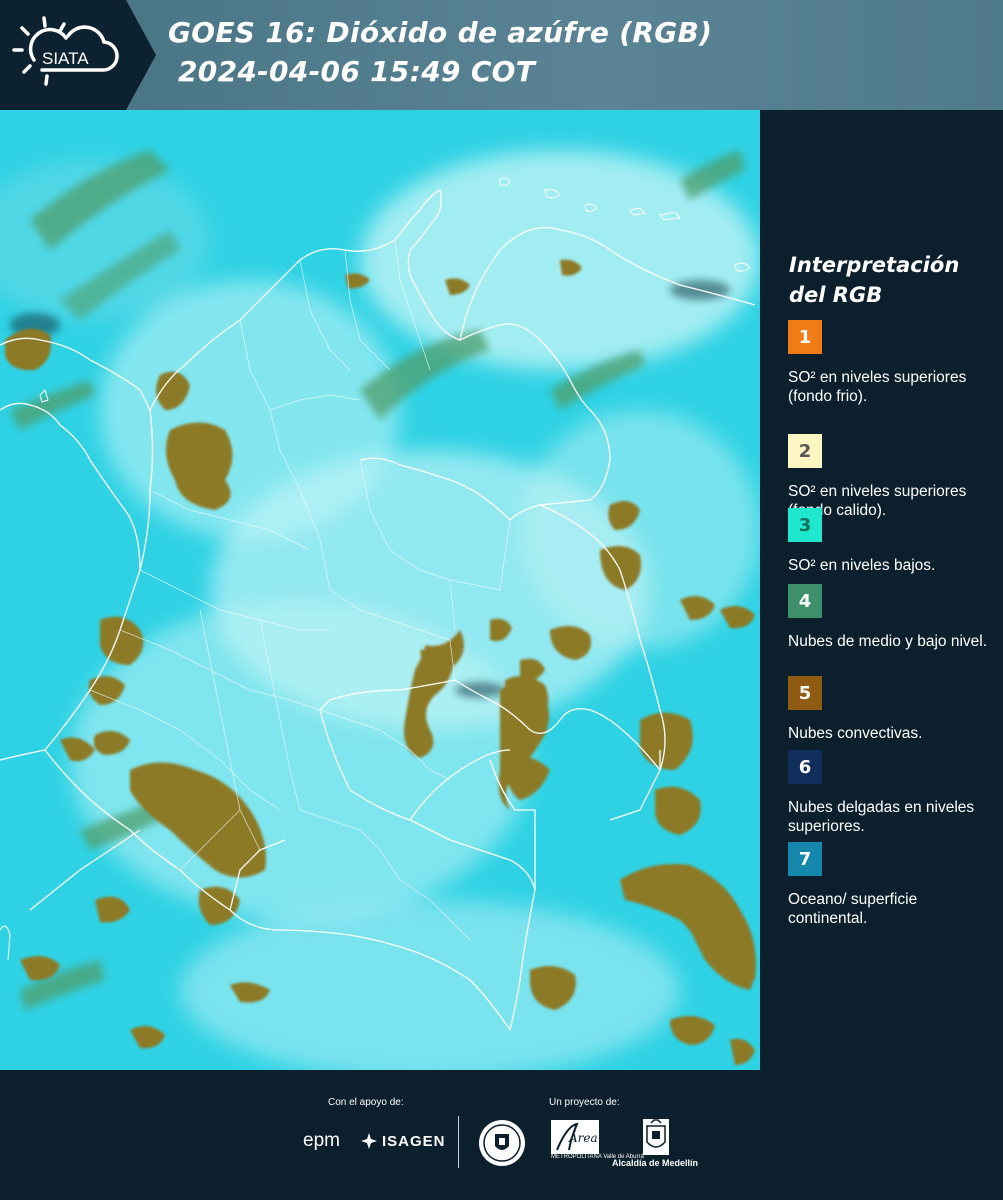 Image resolution: width=1003 pixels, height=1200 pixels. What do you see at coordinates (893, 617) in the screenshot?
I see `legend-item: 4 Nubes de medio y bajo nivel.` at bounding box center [893, 617].